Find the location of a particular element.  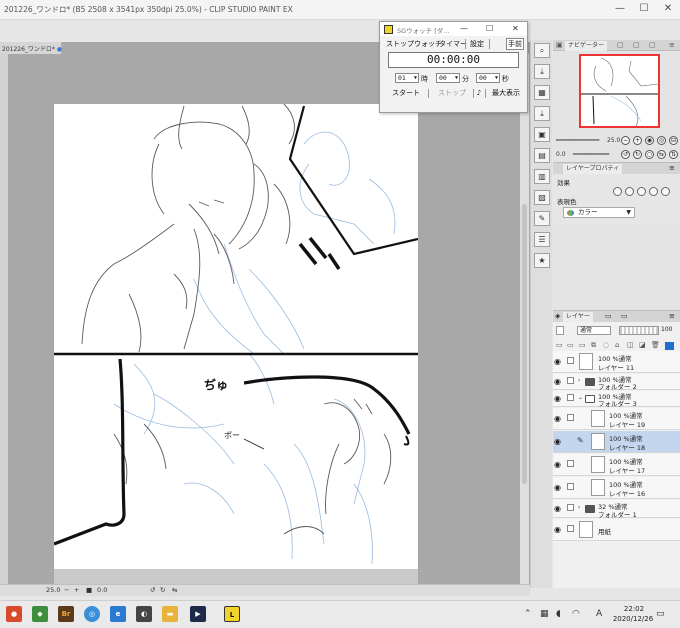

minimize-button: — is located at coordinates (620, 9).